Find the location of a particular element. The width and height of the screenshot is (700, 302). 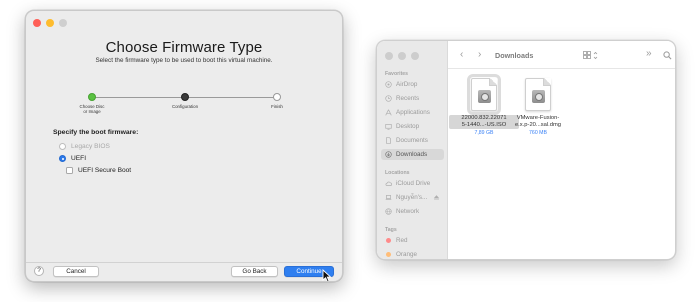

legacy-bios-option: Legacy BIOS is located at coordinates (84, 146).